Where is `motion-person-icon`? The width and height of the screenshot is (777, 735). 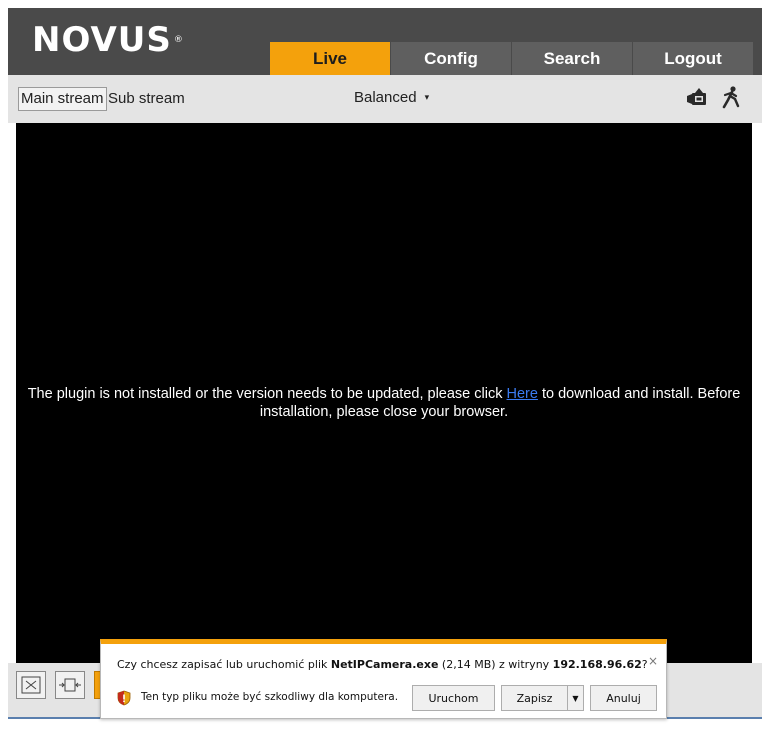
motion-person-icon is located at coordinates (731, 98).